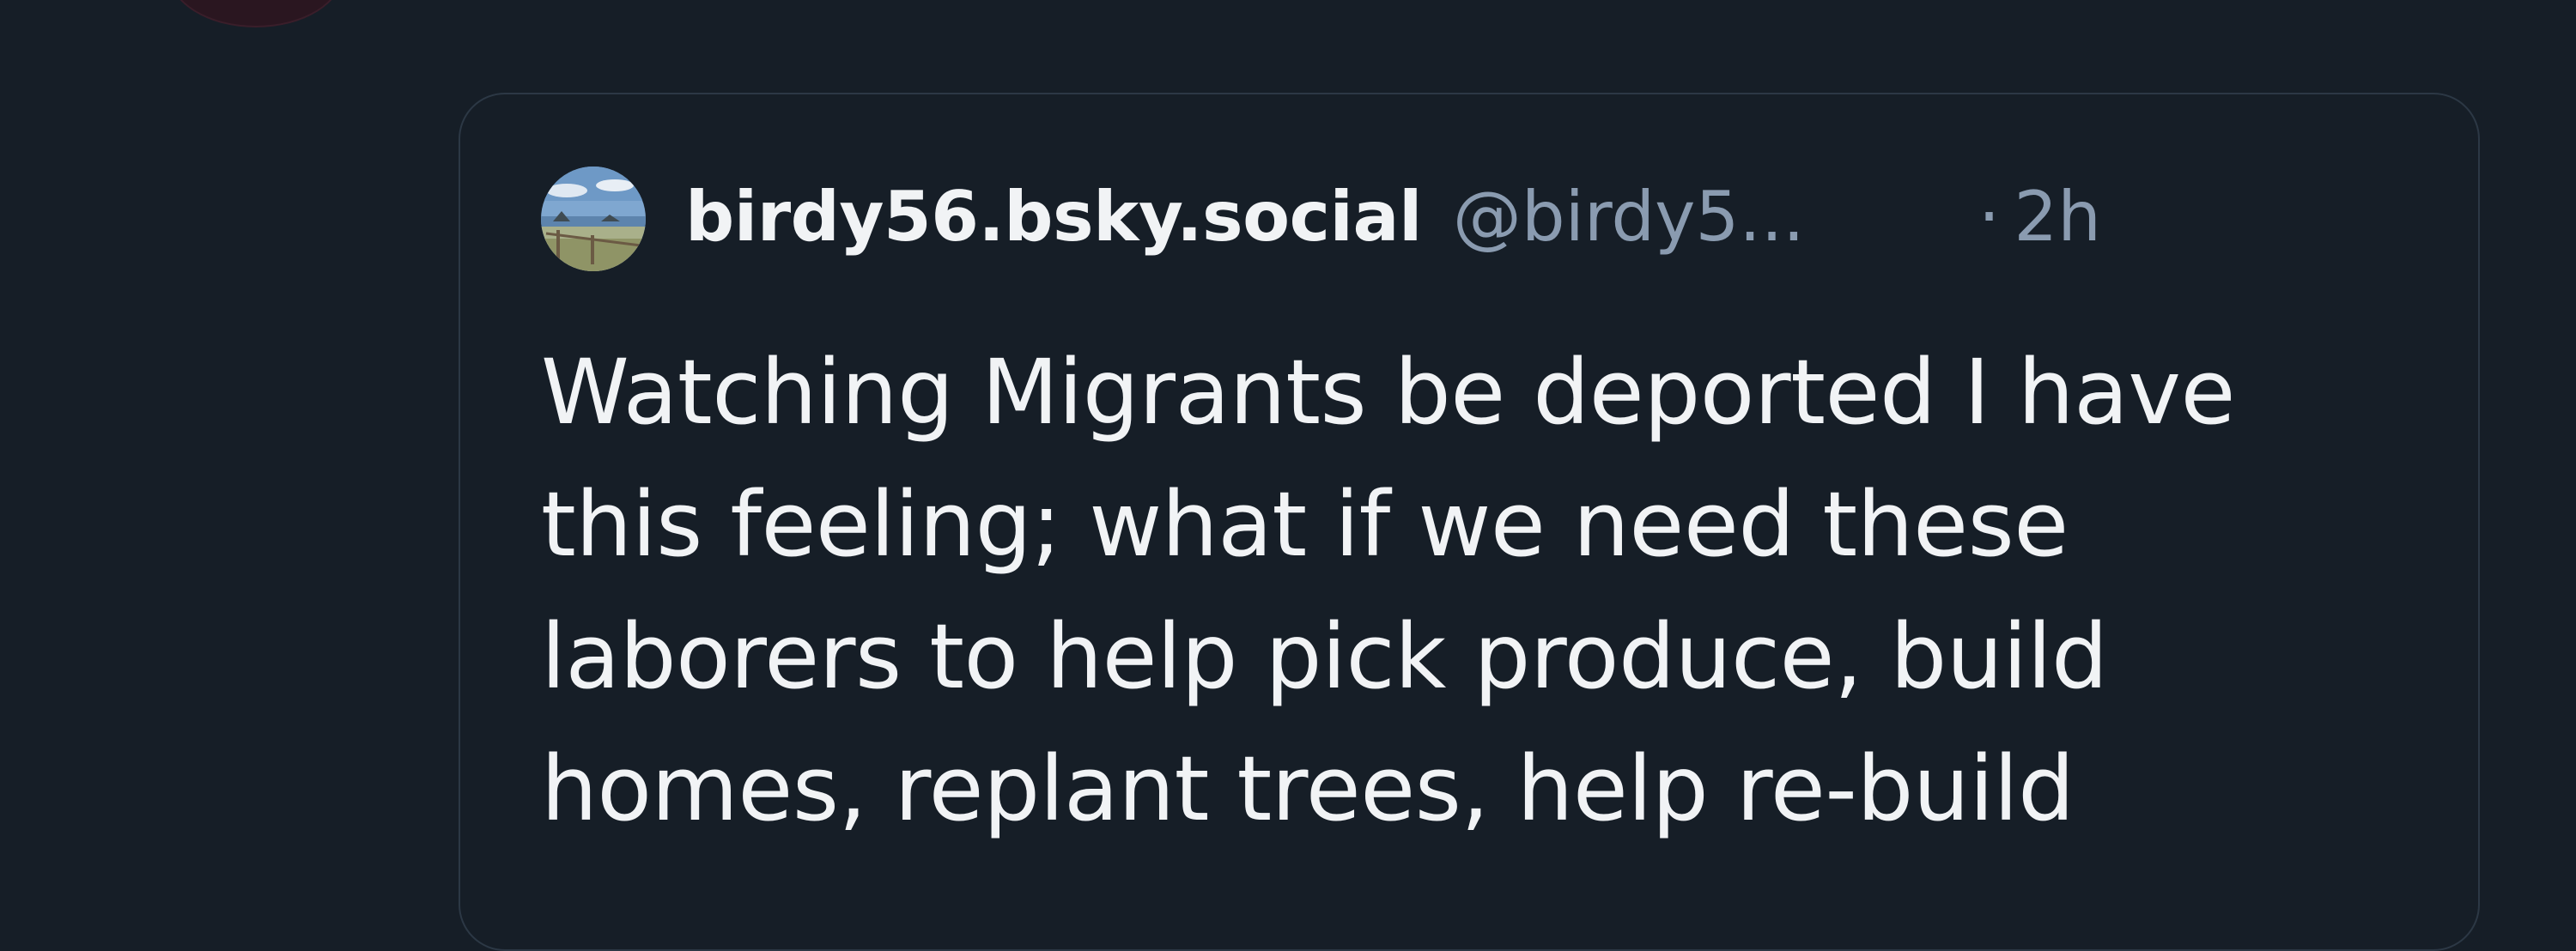 Image resolution: width=2576 pixels, height=951 pixels. I want to click on author-avatar, so click(594, 219).